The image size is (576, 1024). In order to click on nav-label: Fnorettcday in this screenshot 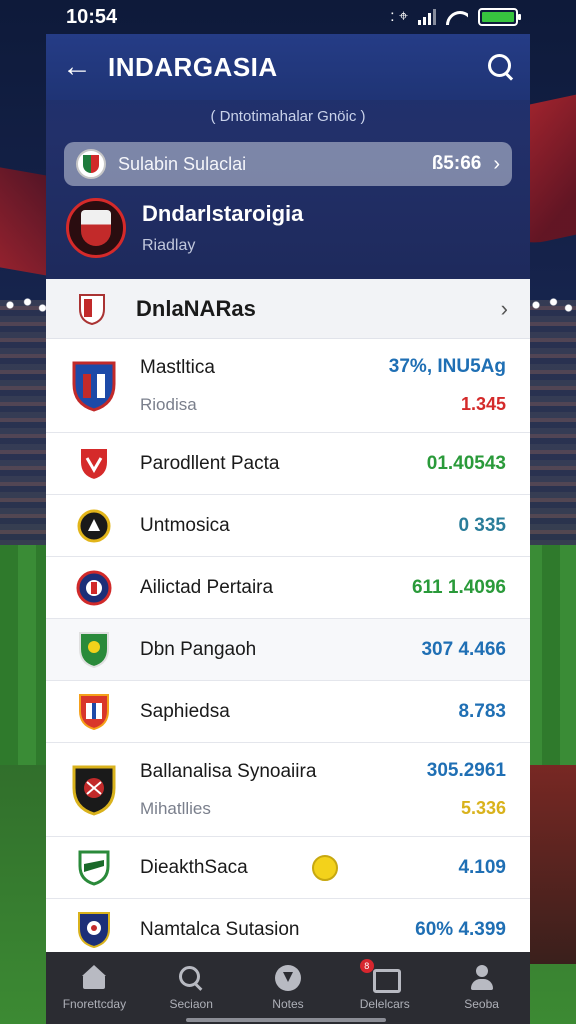, I will do `click(94, 1004)`.